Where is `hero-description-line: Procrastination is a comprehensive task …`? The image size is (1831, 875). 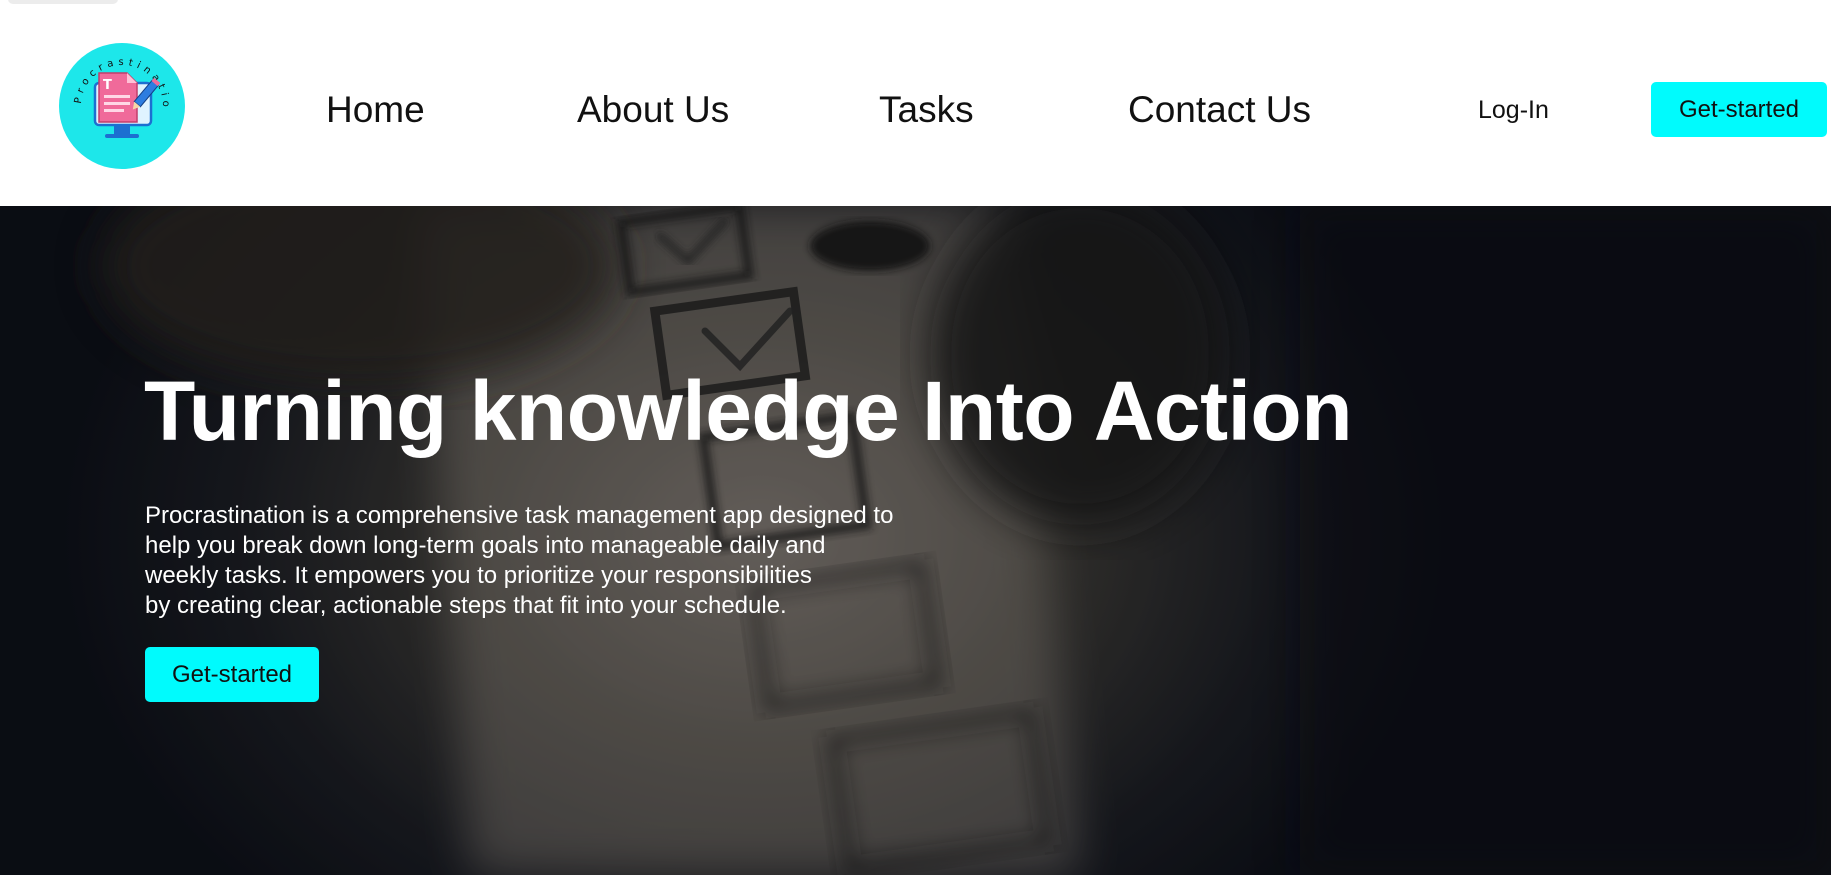
hero-description-line: Procrastination is a comprehensive task … is located at coordinates (519, 515).